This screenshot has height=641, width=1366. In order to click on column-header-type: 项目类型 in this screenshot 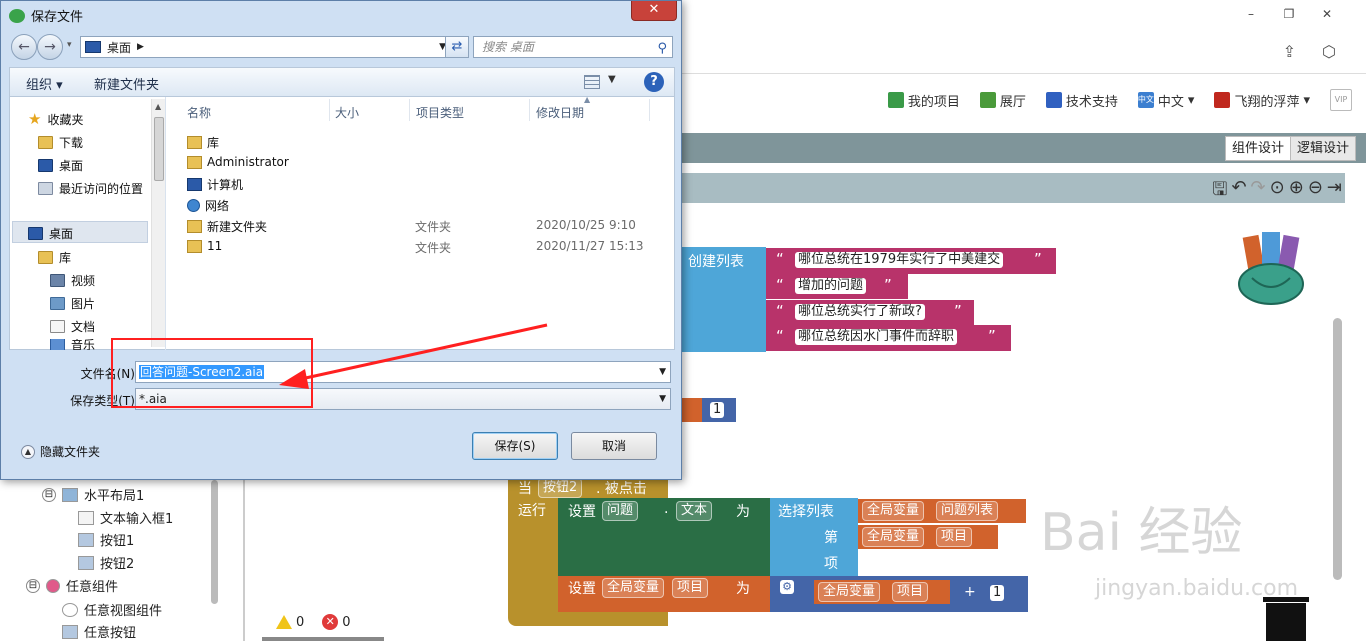, I will do `click(440, 112)`.